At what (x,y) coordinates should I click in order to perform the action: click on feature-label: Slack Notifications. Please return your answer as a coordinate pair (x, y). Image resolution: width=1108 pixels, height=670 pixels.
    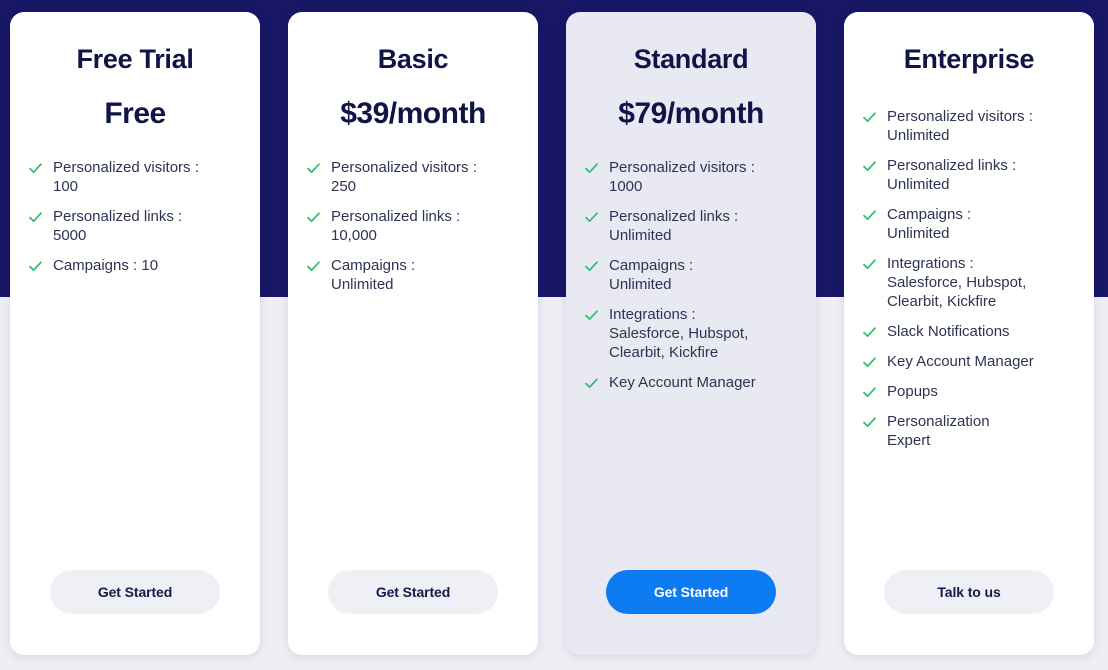
    Looking at the image, I should click on (948, 332).